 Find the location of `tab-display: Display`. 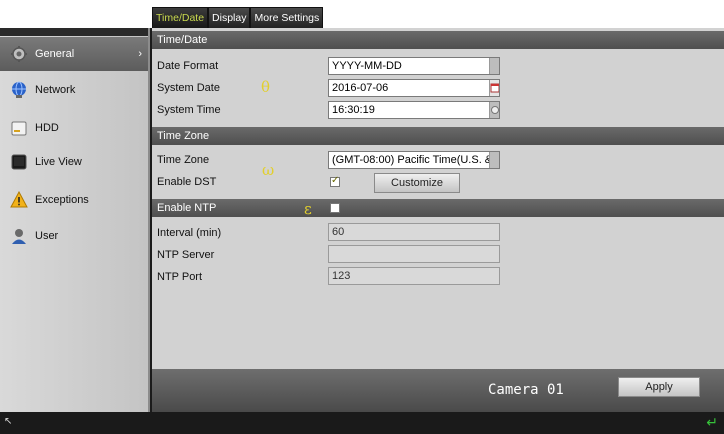

tab-display: Display is located at coordinates (229, 17).